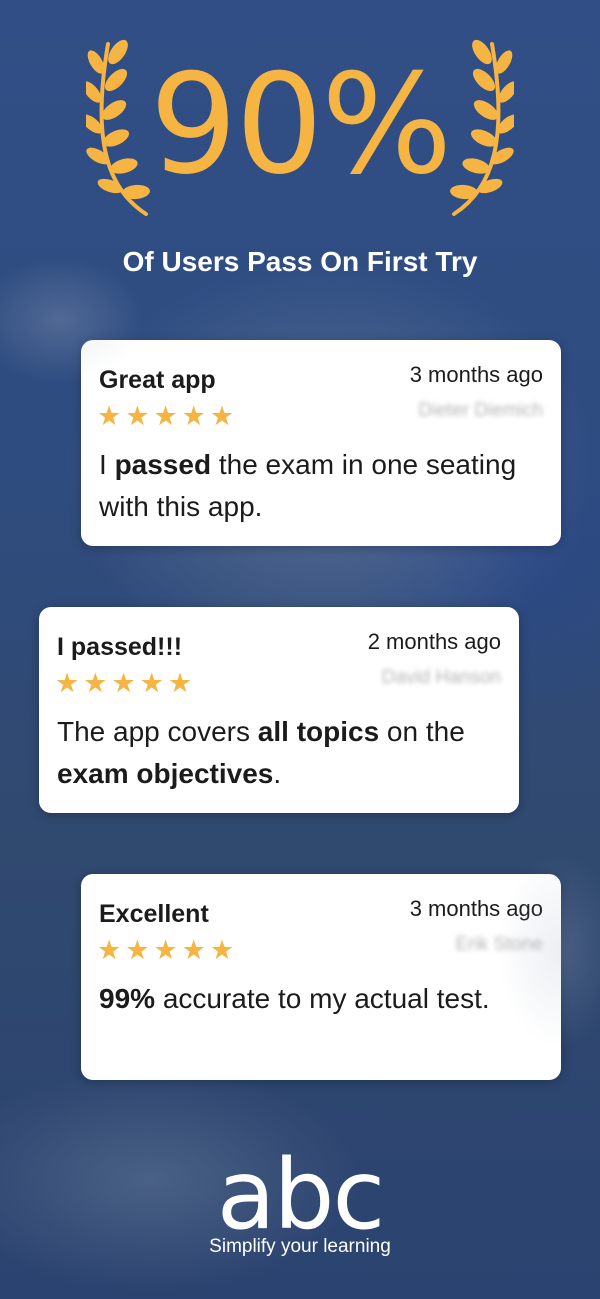  Describe the element at coordinates (318, 731) in the screenshot. I see `review-text-emphasis: all topics` at that location.